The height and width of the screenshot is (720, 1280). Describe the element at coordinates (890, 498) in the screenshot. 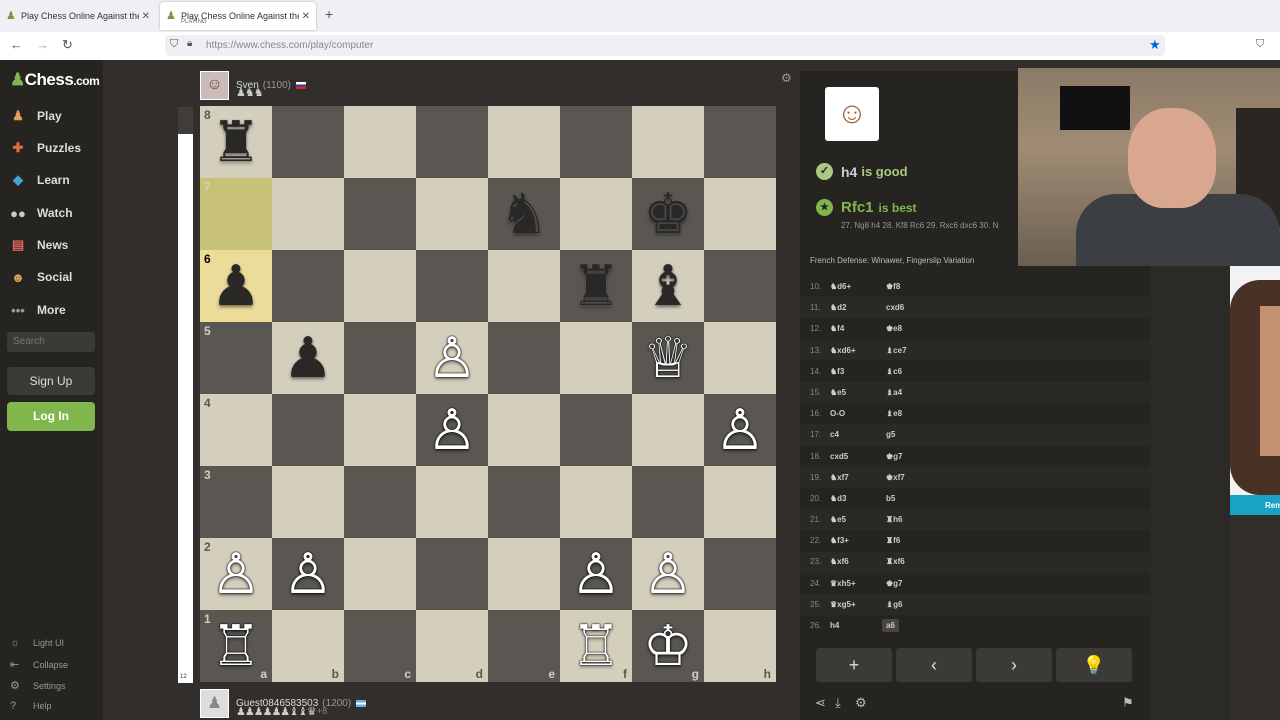

I see `black-move: b5` at that location.